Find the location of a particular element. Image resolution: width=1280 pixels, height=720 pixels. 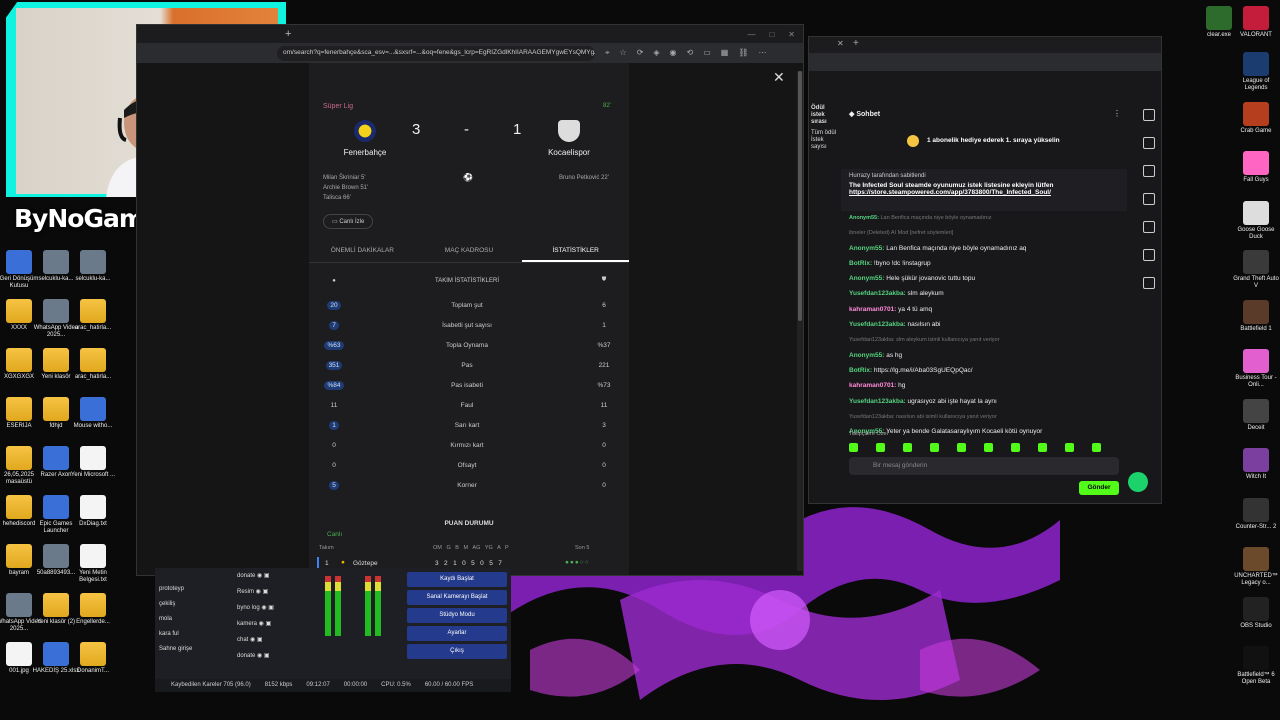

desktop-icon: Crab Game is located at coordinates (1255, 118).